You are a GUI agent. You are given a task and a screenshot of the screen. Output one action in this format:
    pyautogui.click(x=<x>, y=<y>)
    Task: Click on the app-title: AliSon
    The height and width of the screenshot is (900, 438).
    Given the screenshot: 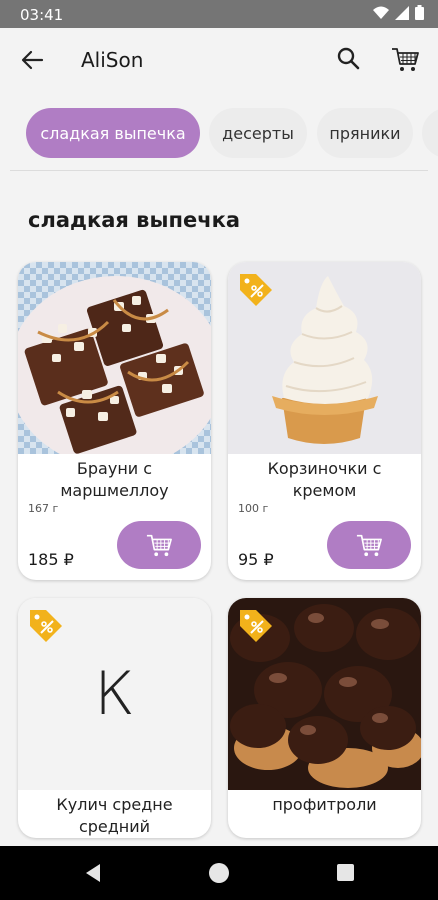 What is the action you would take?
    pyautogui.click(x=112, y=60)
    